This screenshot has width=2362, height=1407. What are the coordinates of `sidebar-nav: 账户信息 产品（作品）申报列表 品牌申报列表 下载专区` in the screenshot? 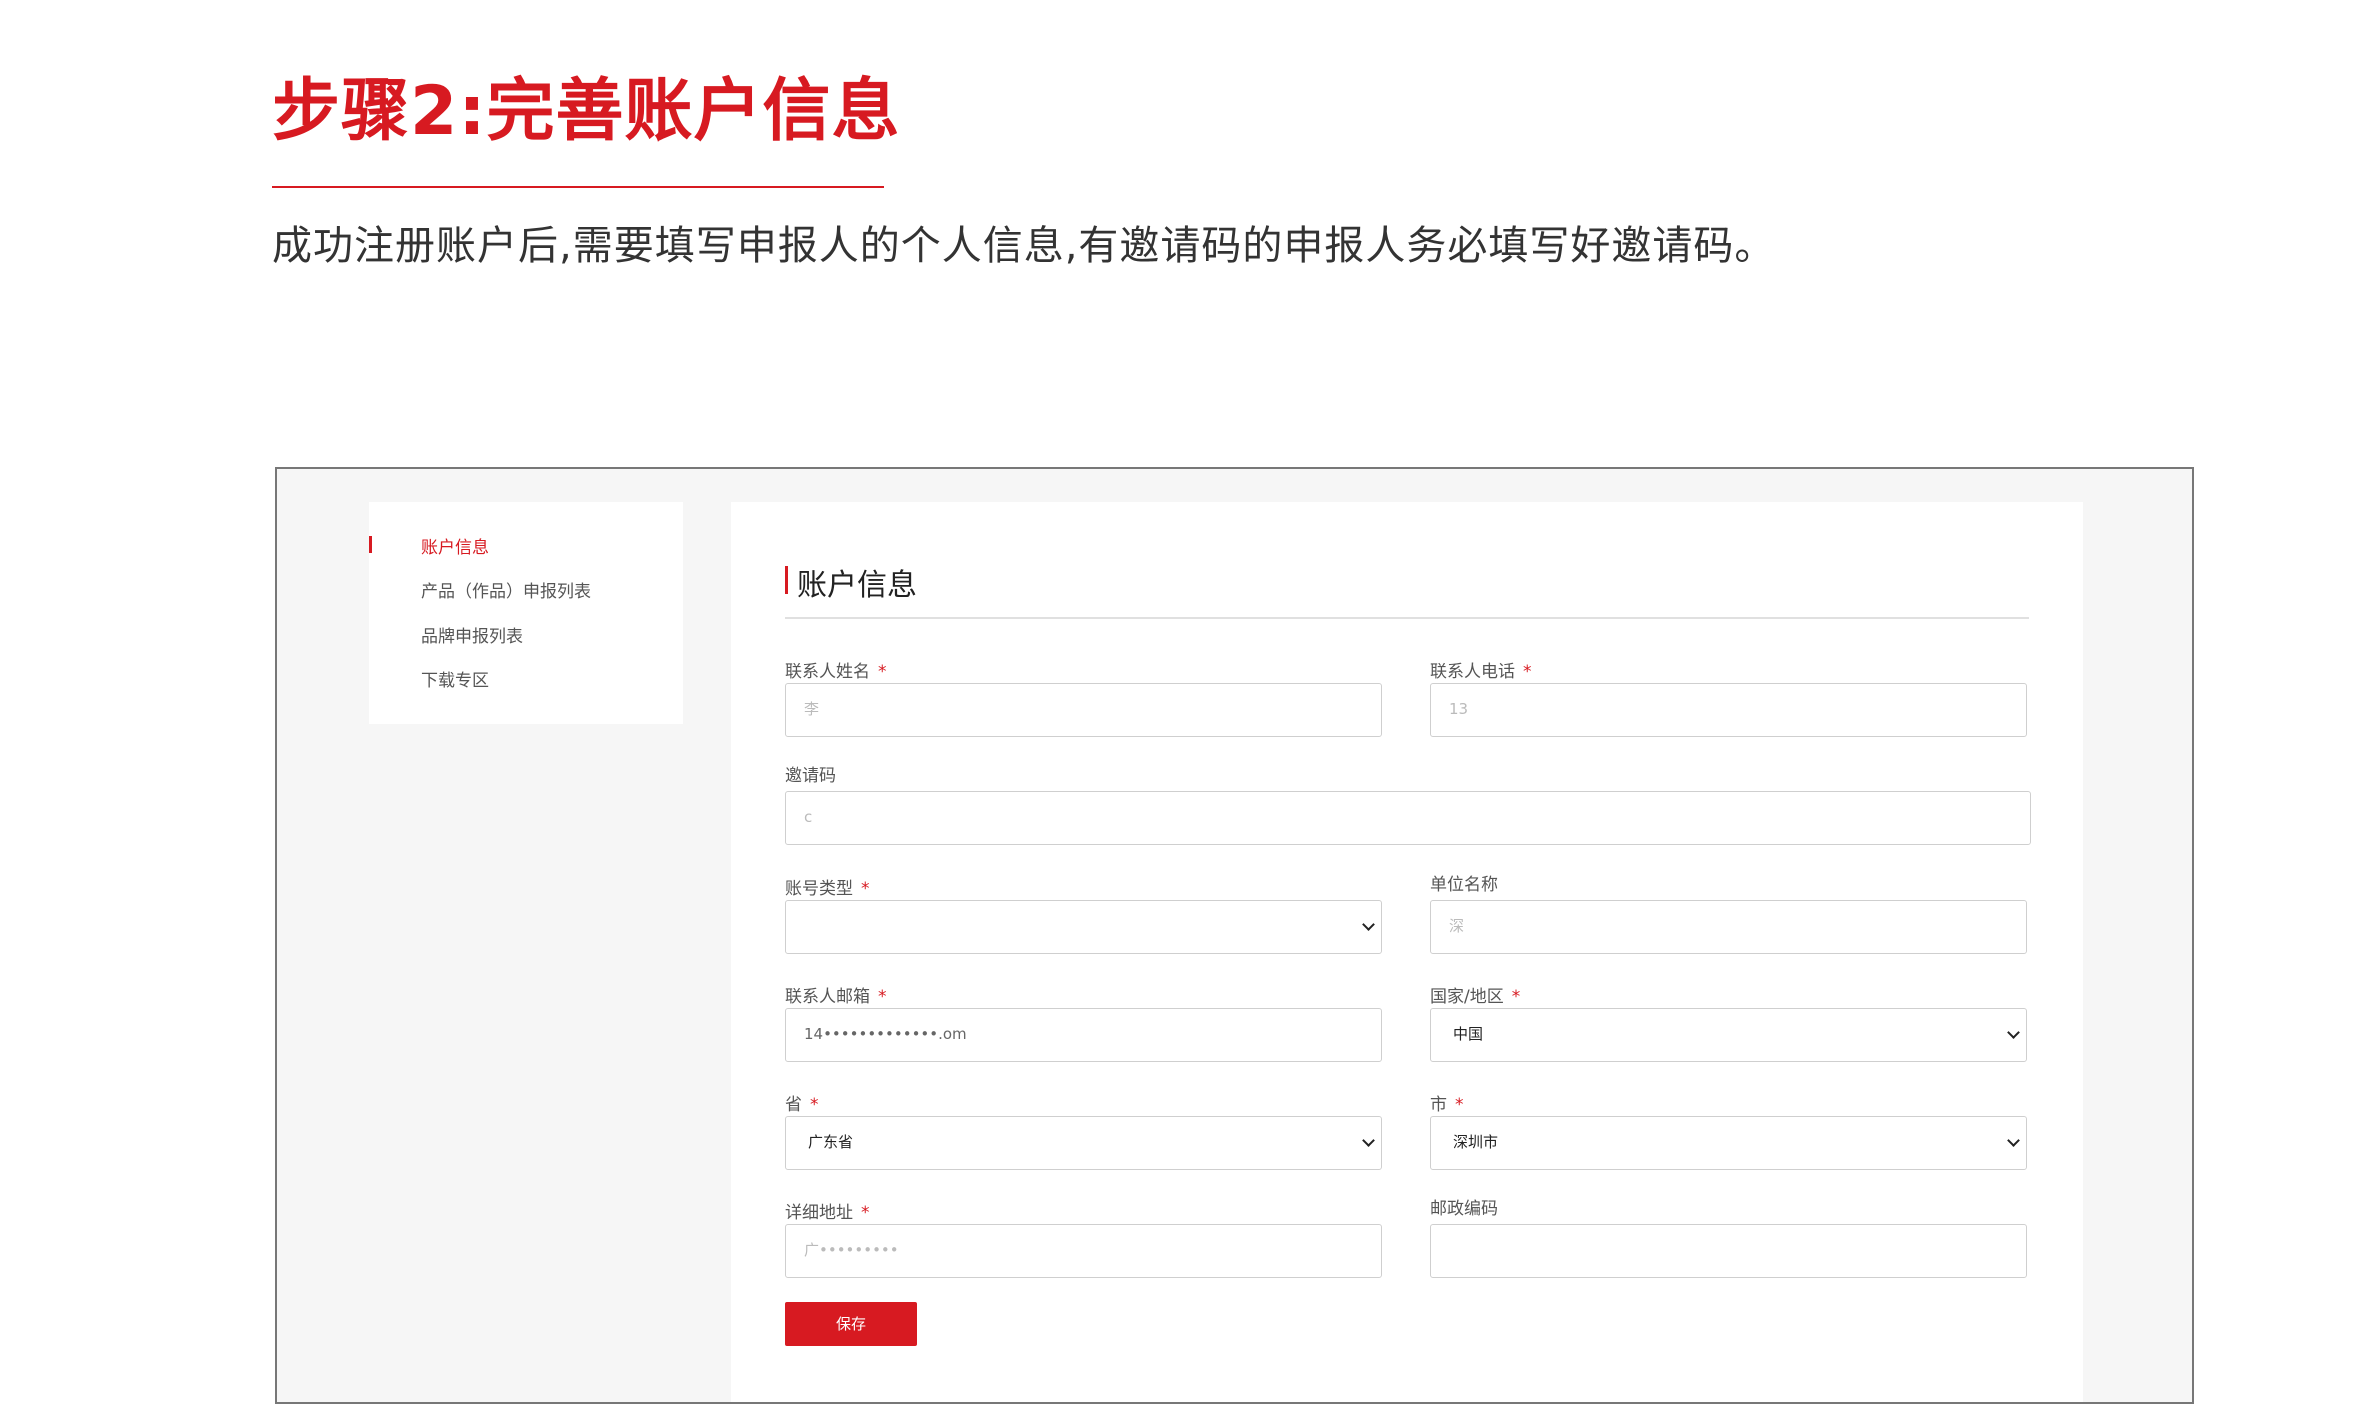 It's located at (526, 613).